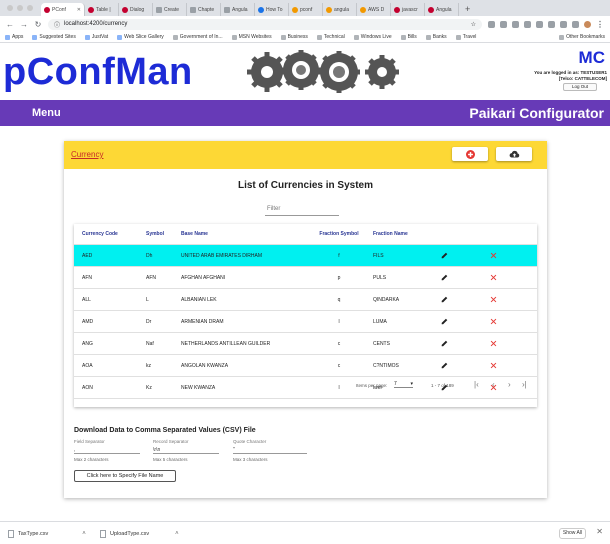 Image resolution: width=610 pixels, height=544 pixels. I want to click on other-bookmarks: Other Bookmarks, so click(582, 37).